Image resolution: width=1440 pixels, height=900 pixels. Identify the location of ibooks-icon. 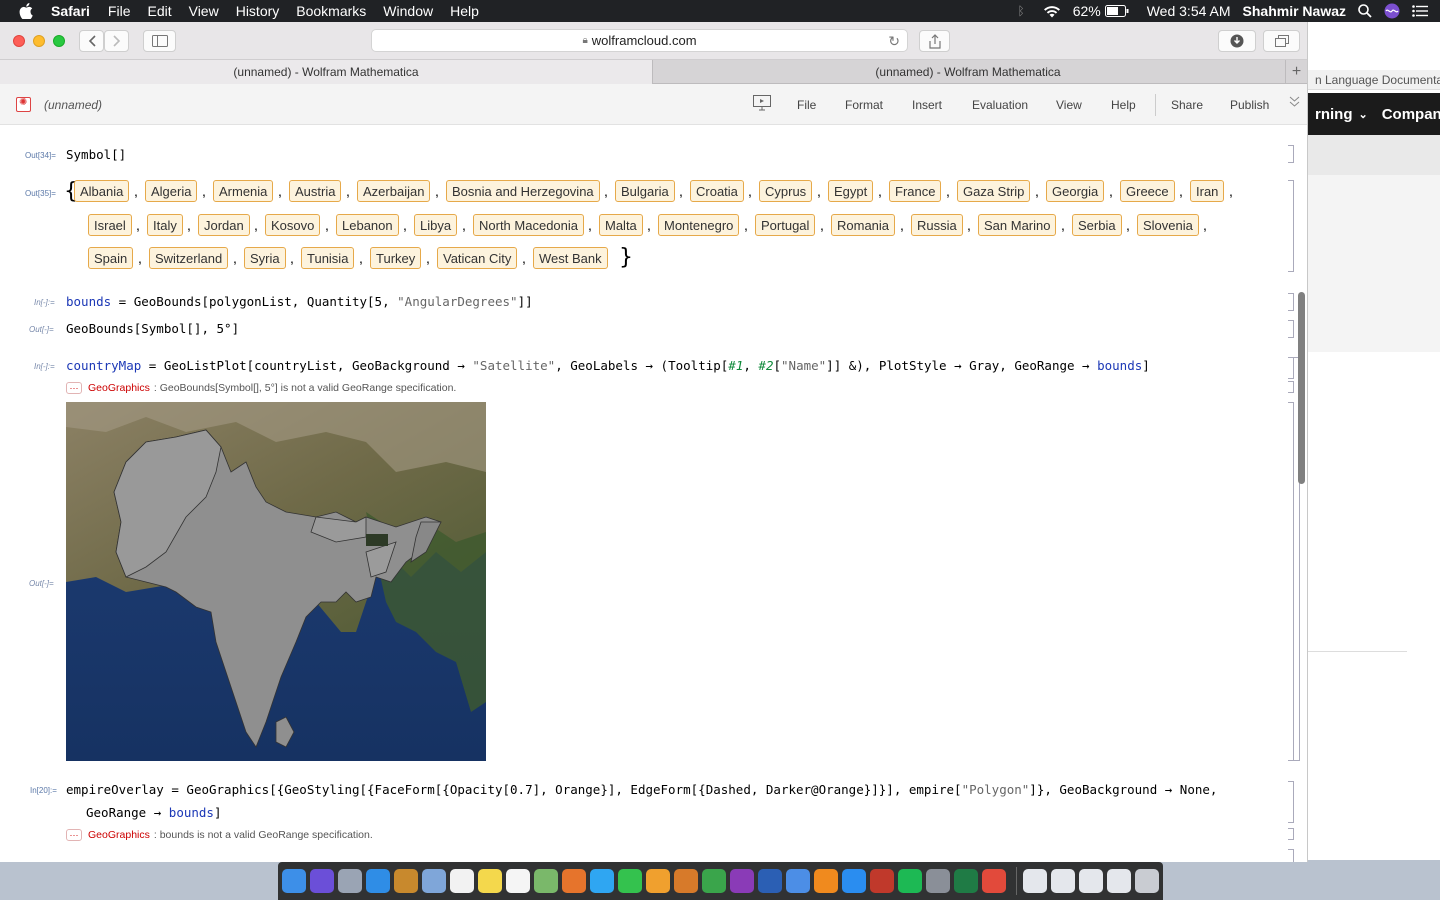
(686, 881).